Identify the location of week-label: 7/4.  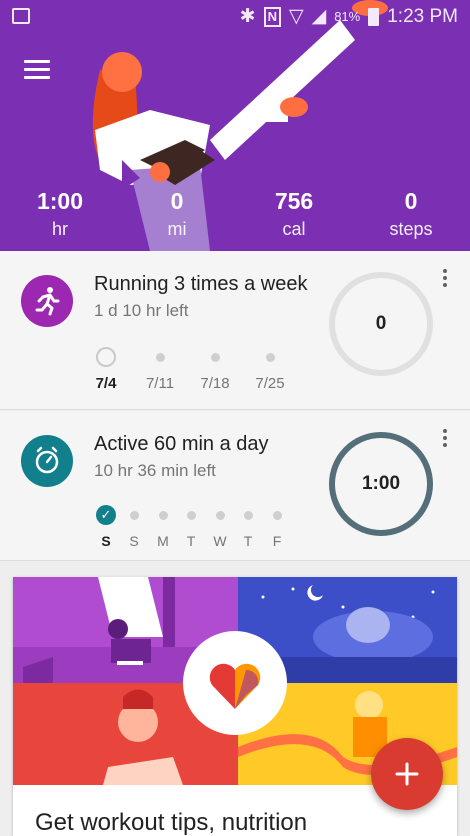
(106, 383).